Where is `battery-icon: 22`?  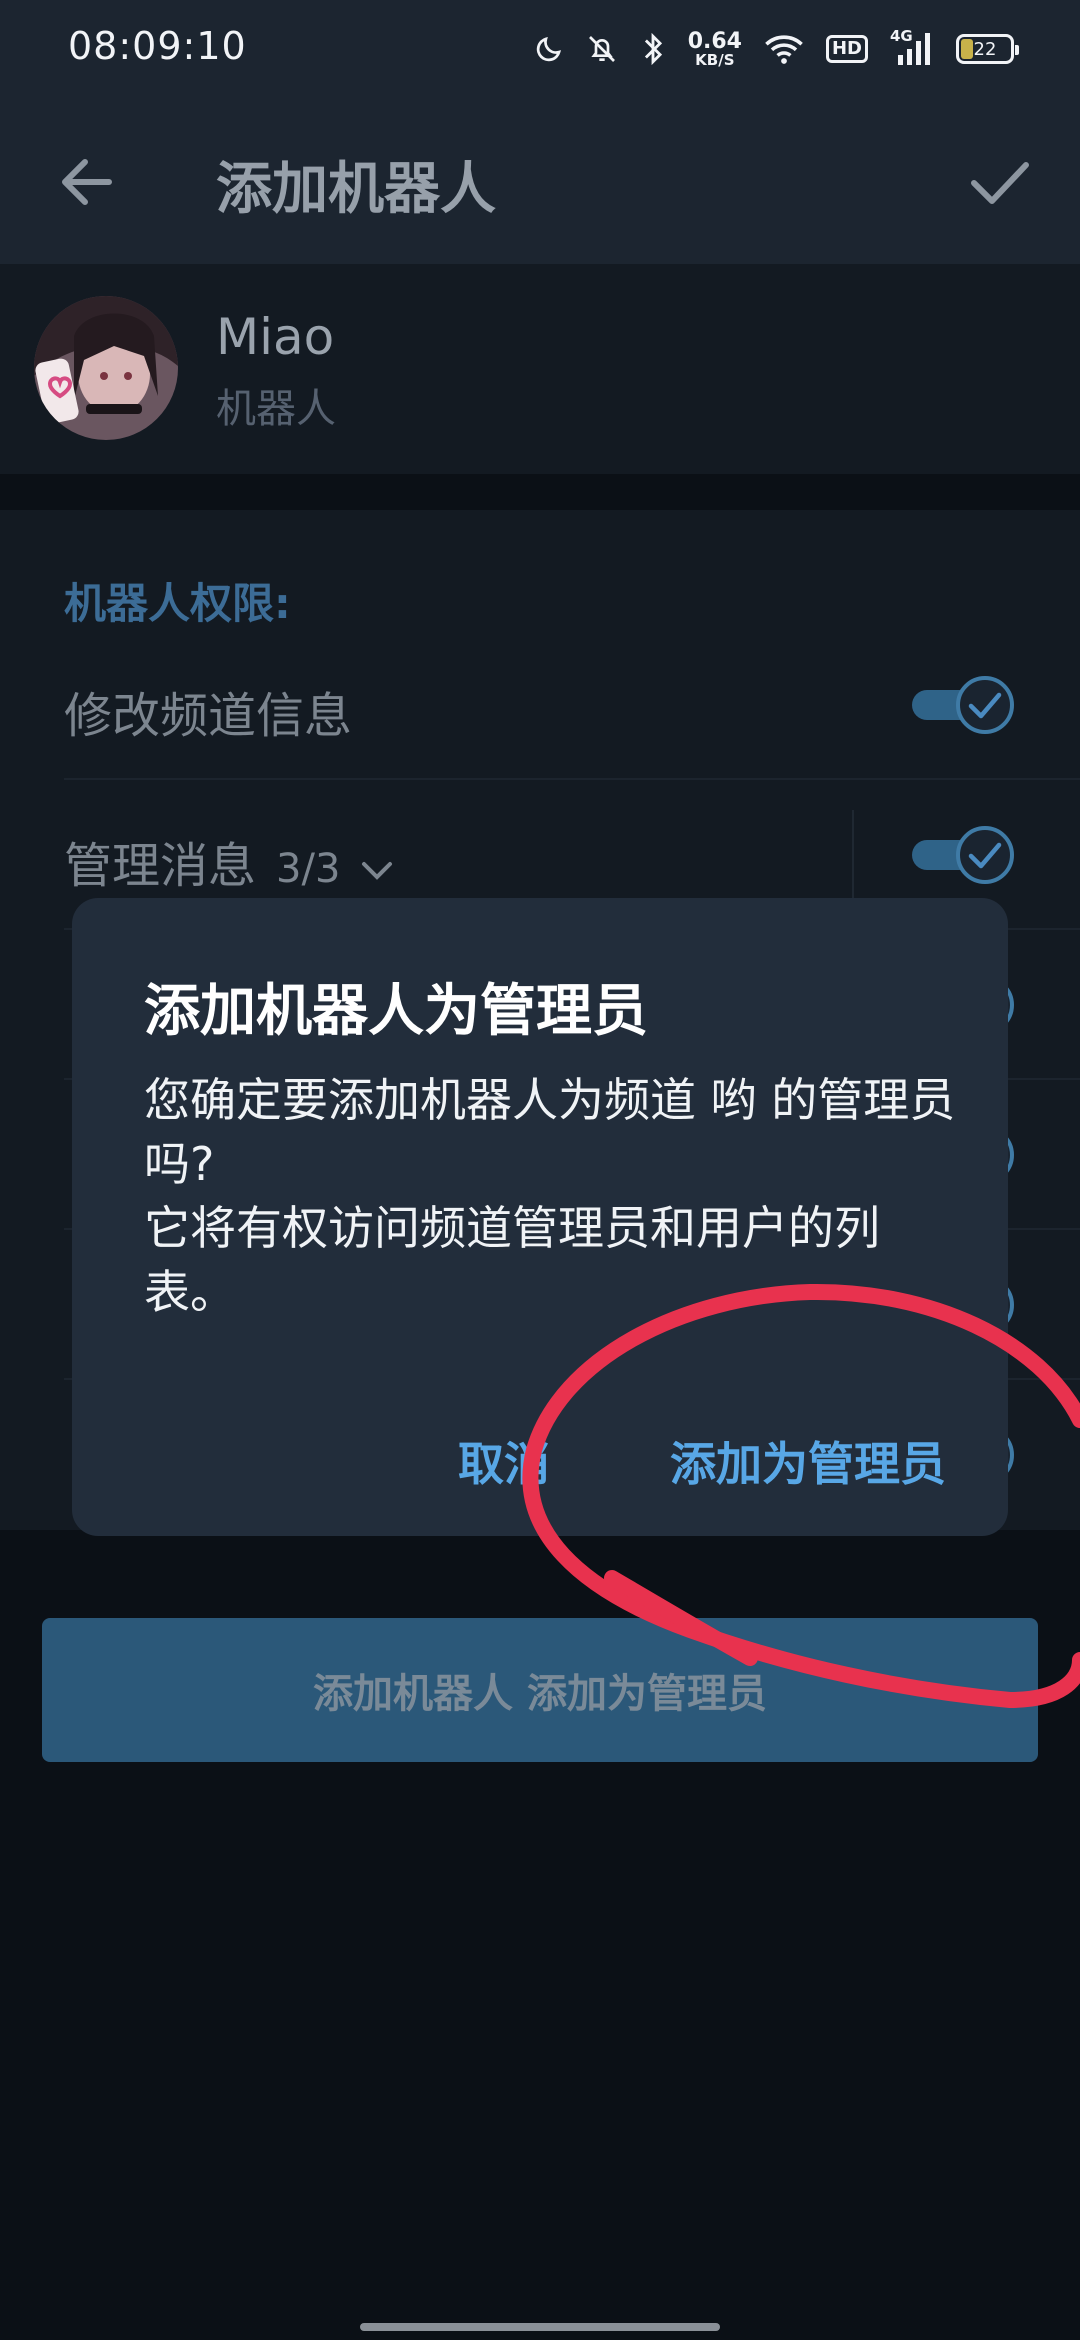 battery-icon: 22 is located at coordinates (987, 49).